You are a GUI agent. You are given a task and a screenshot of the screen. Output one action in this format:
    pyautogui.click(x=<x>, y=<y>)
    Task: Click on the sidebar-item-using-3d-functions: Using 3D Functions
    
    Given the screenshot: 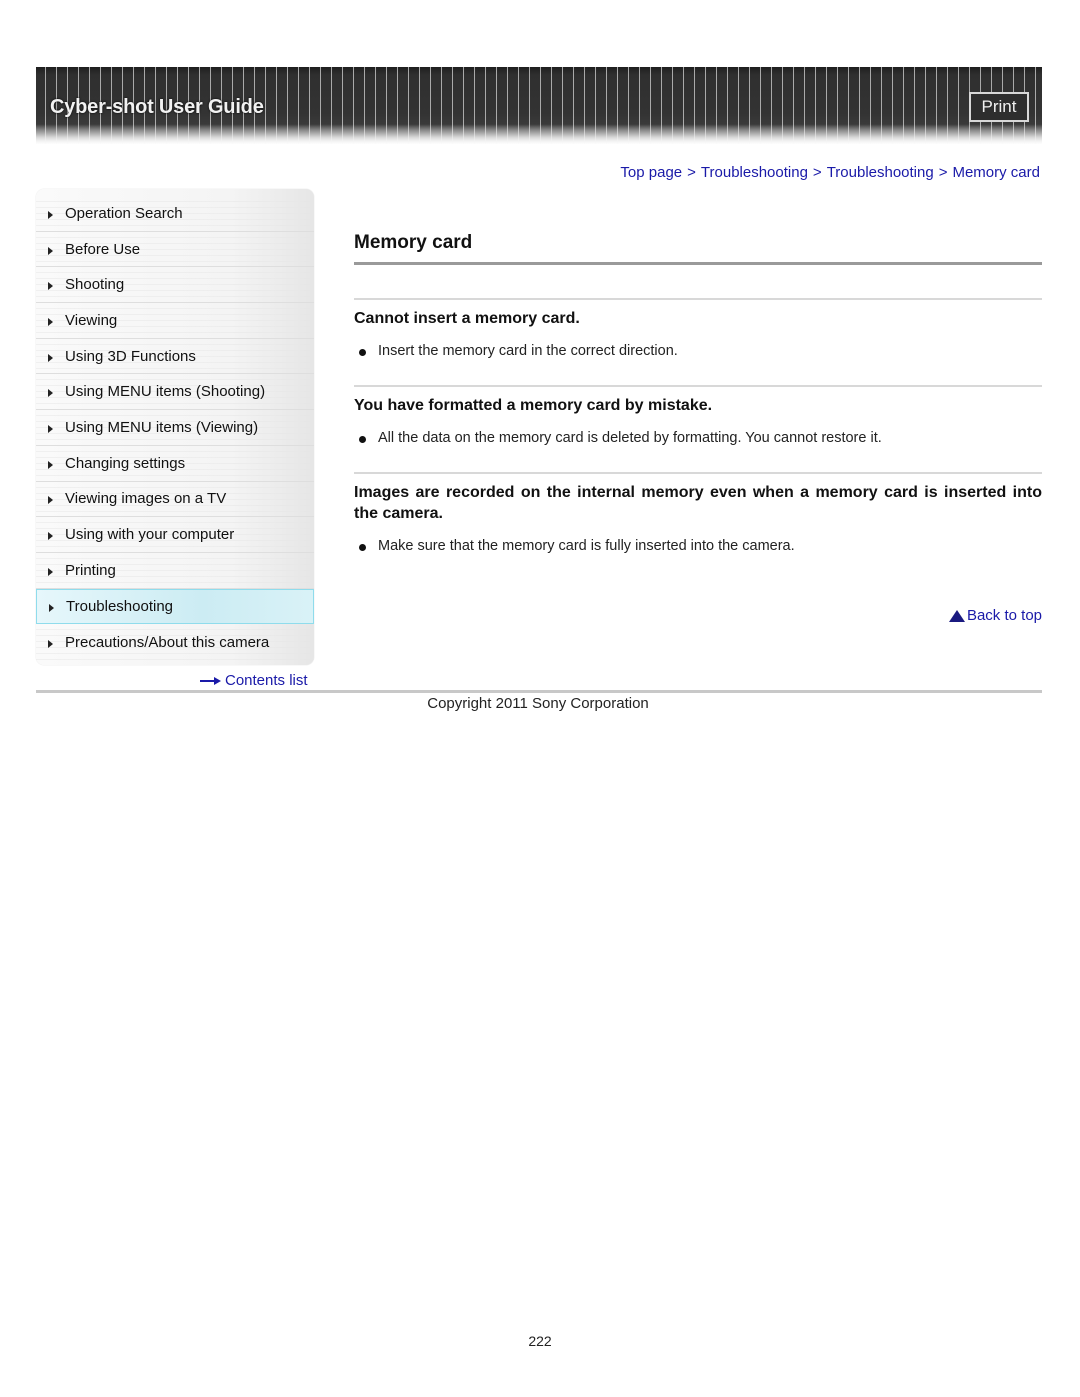 What is the action you would take?
    pyautogui.click(x=175, y=356)
    